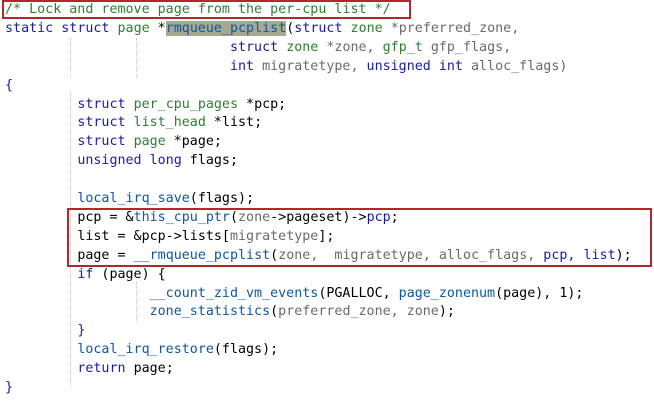  What do you see at coordinates (89, 274) in the screenshot?
I see `code-token: if` at bounding box center [89, 274].